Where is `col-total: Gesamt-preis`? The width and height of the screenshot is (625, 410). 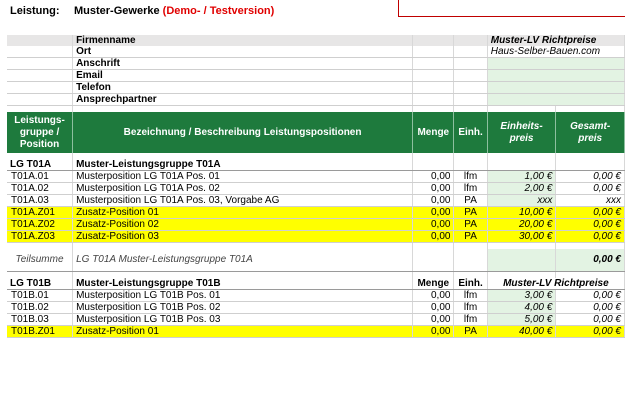
col-total: Gesamt-preis is located at coordinates (590, 132).